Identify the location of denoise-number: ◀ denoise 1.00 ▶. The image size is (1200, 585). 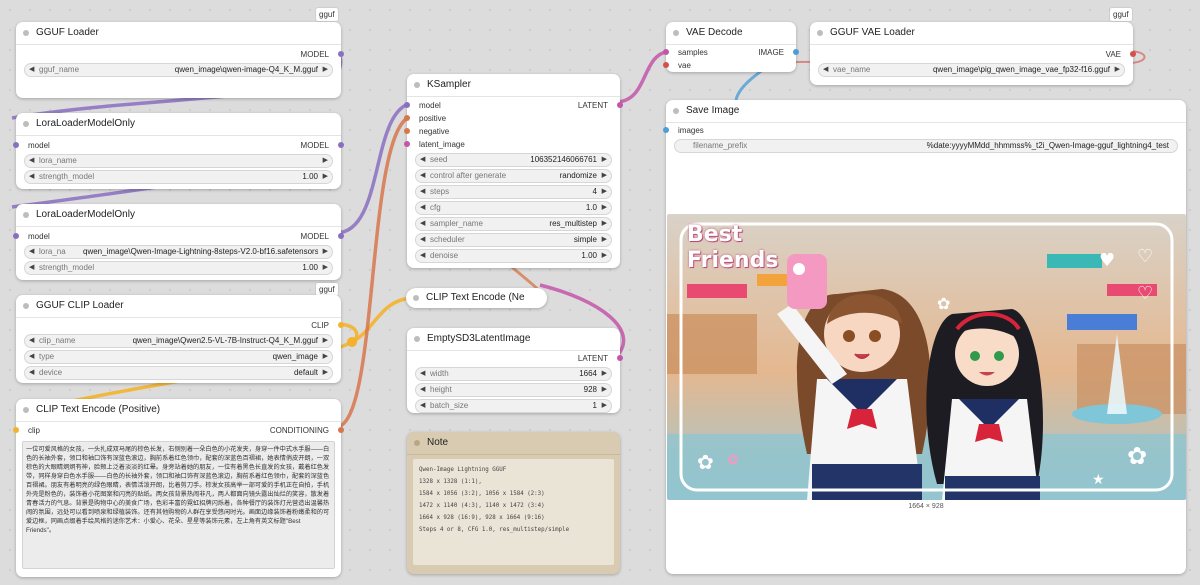
(513, 256).